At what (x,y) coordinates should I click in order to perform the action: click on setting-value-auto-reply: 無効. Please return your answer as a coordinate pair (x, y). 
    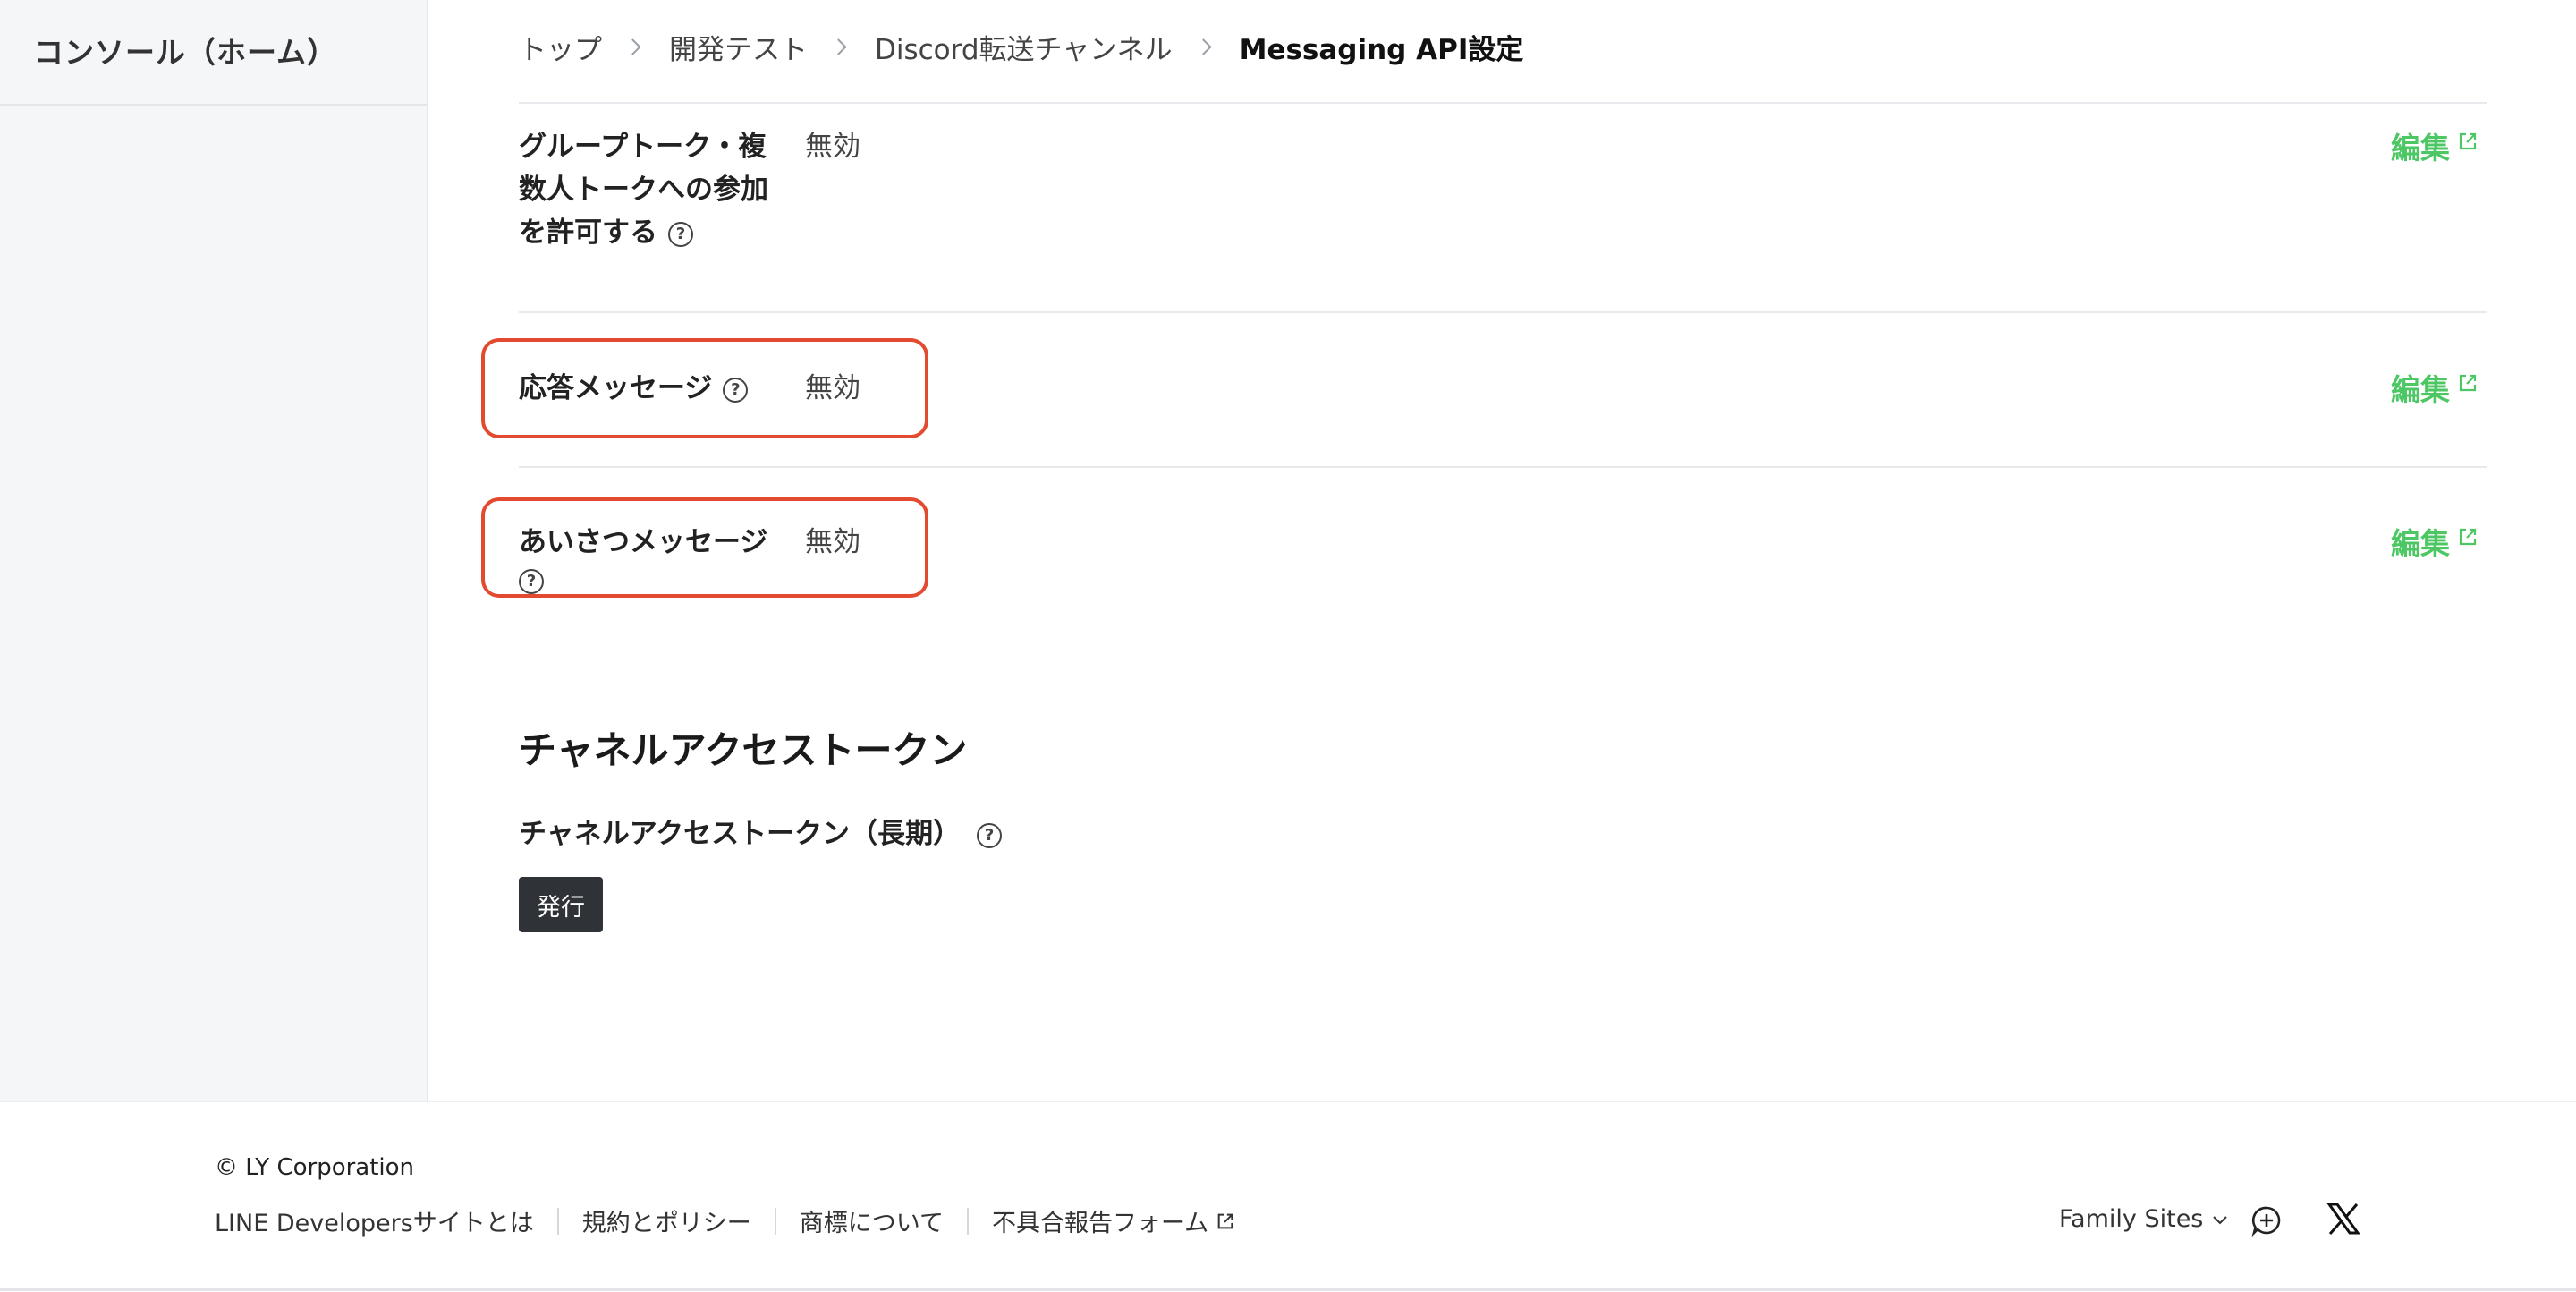
    Looking at the image, I should click on (832, 388).